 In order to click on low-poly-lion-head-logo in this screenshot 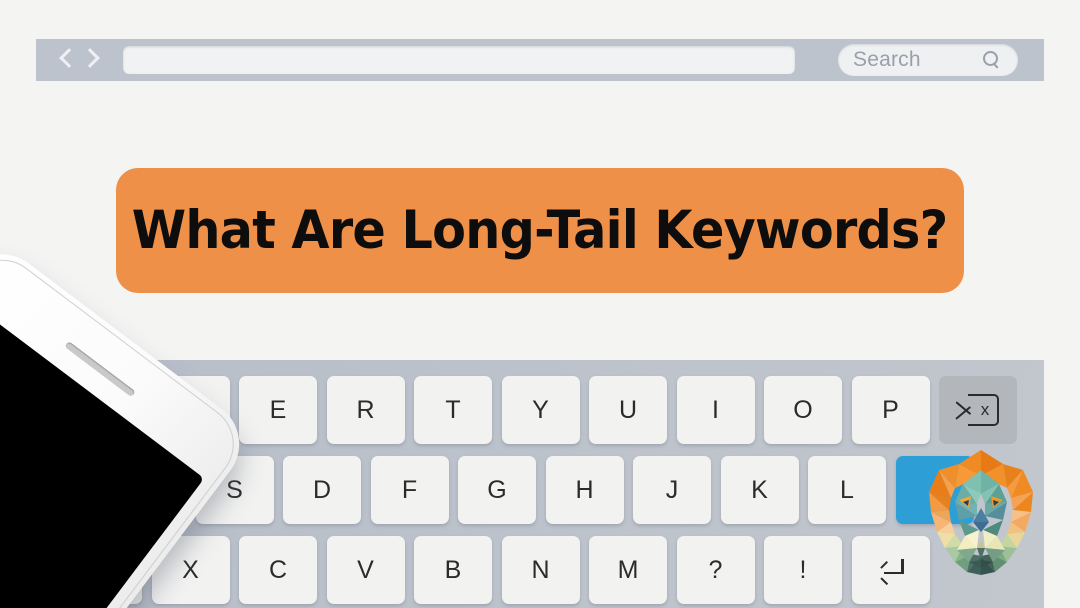, I will do `click(981, 512)`.